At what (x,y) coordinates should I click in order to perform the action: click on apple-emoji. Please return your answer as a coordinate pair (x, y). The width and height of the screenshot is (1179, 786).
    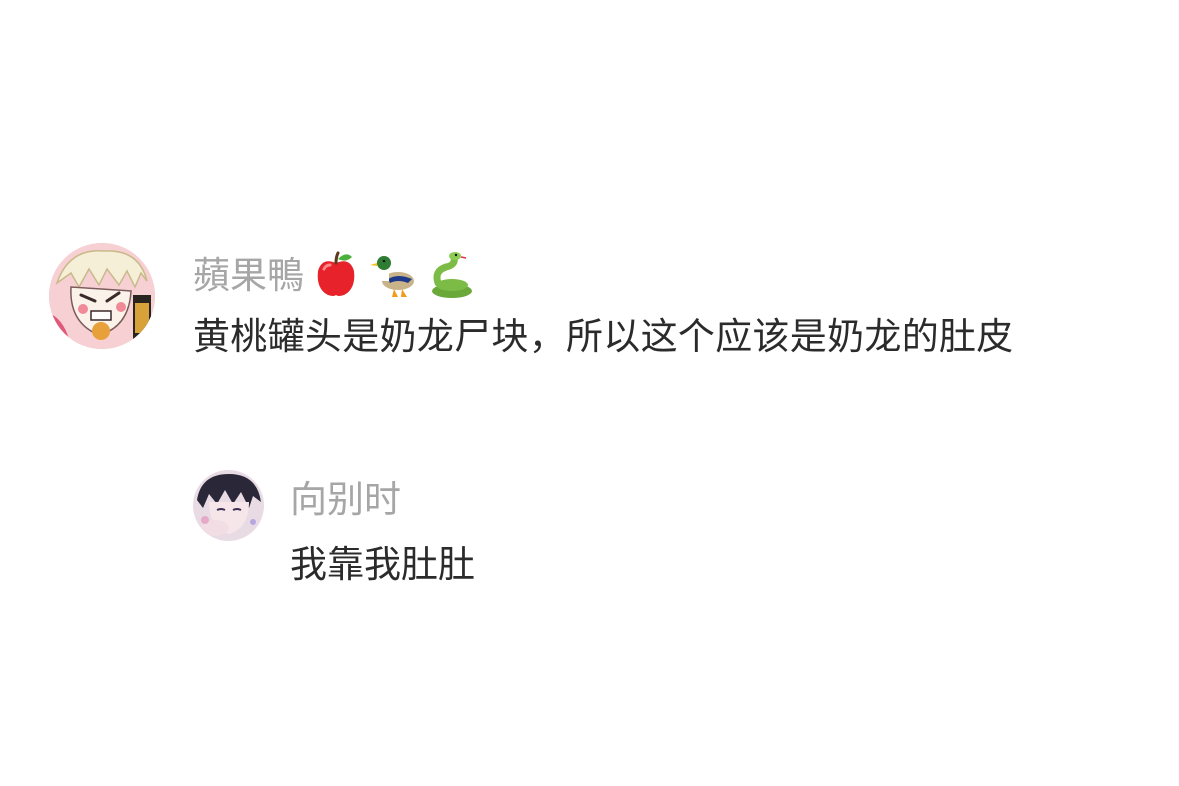
    Looking at the image, I should click on (336, 275).